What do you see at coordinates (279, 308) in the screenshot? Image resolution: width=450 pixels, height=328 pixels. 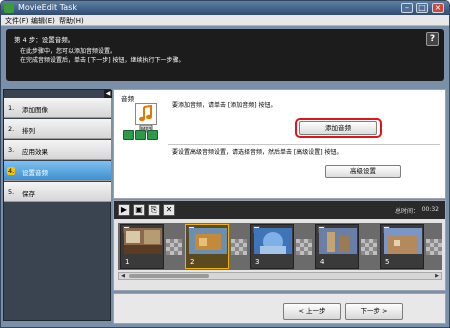 I see `navigation-bar: < 上一步 下一步 >` at bounding box center [279, 308].